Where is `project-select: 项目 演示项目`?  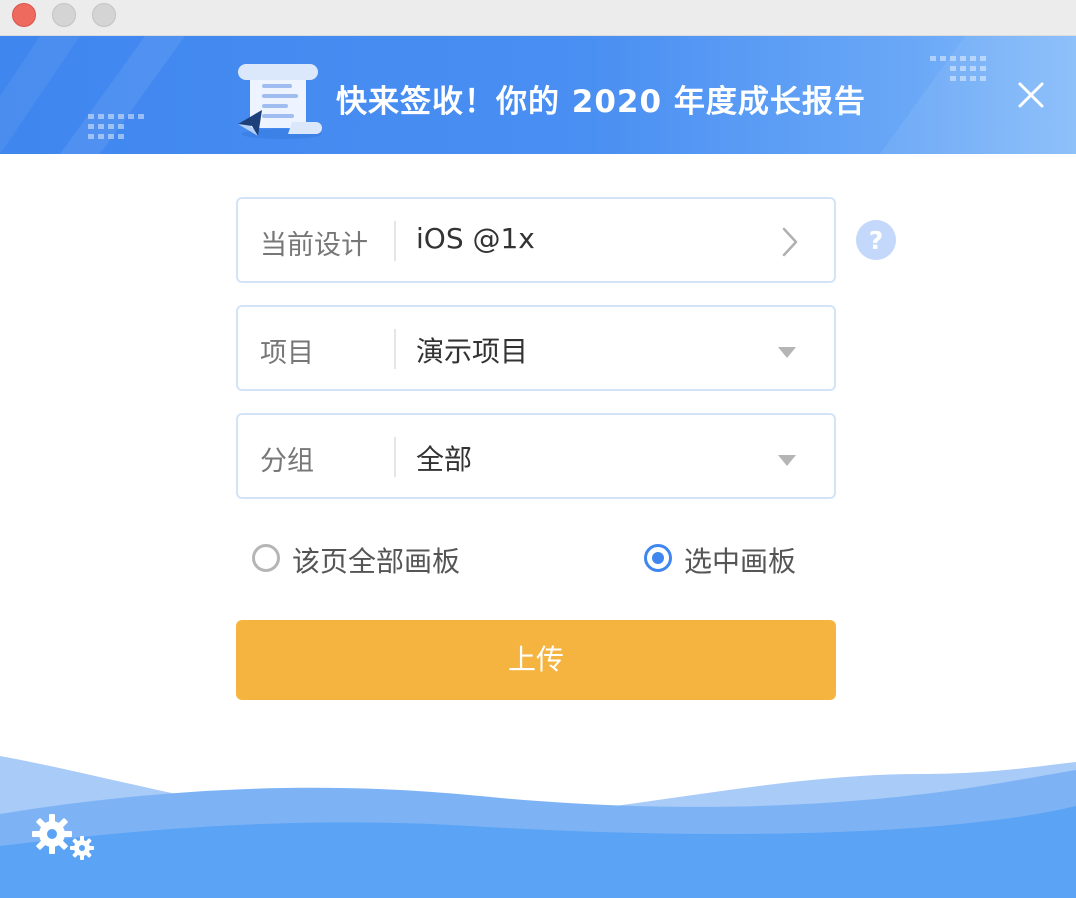 project-select: 项目 演示项目 is located at coordinates (536, 348).